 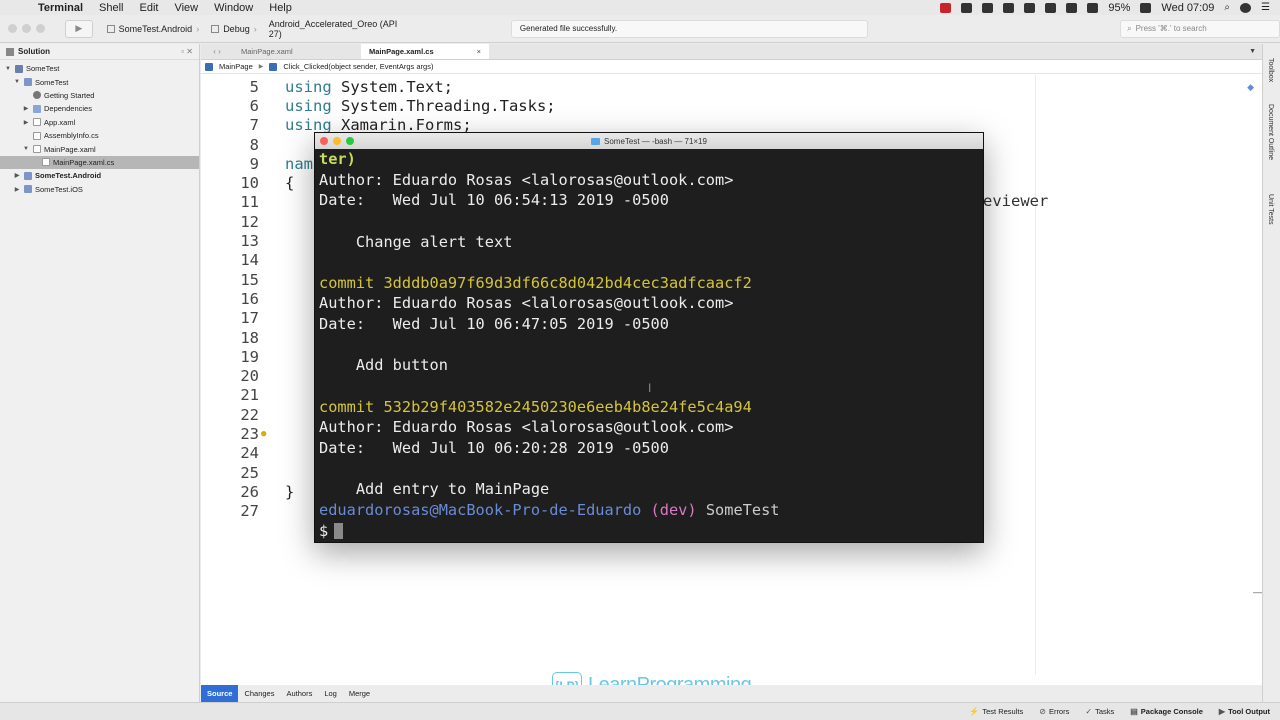 I want to click on code-line: 16, so click(x=230, y=298).